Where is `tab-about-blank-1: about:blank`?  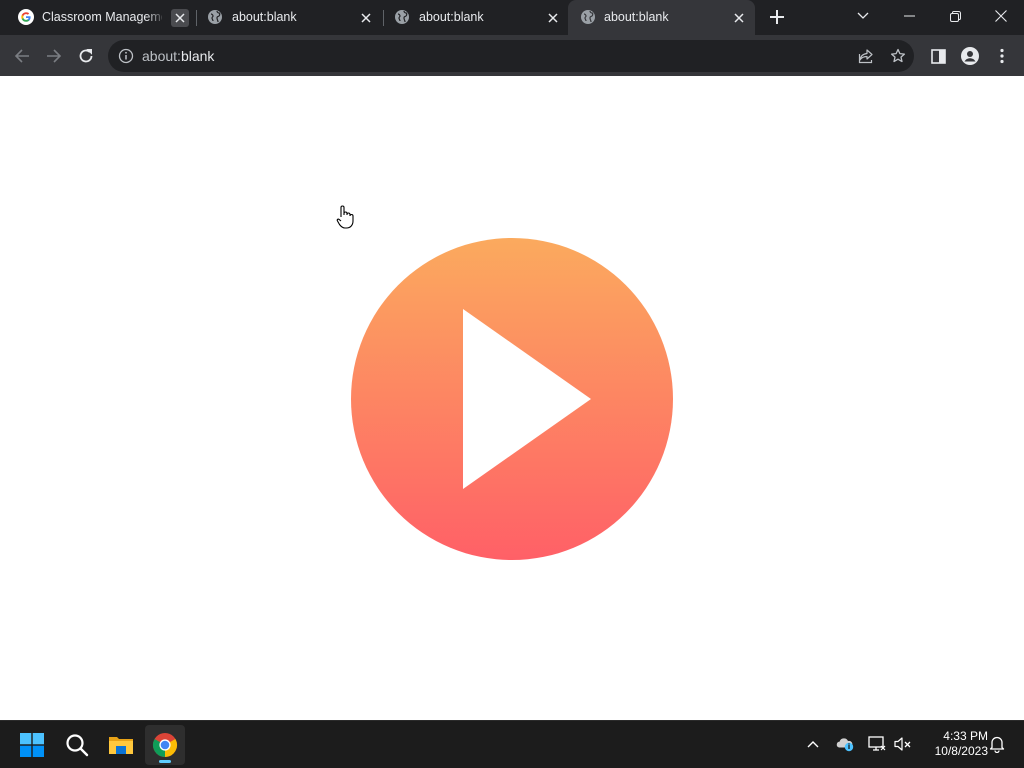
tab-about-blank-1: about:blank is located at coordinates (289, 17).